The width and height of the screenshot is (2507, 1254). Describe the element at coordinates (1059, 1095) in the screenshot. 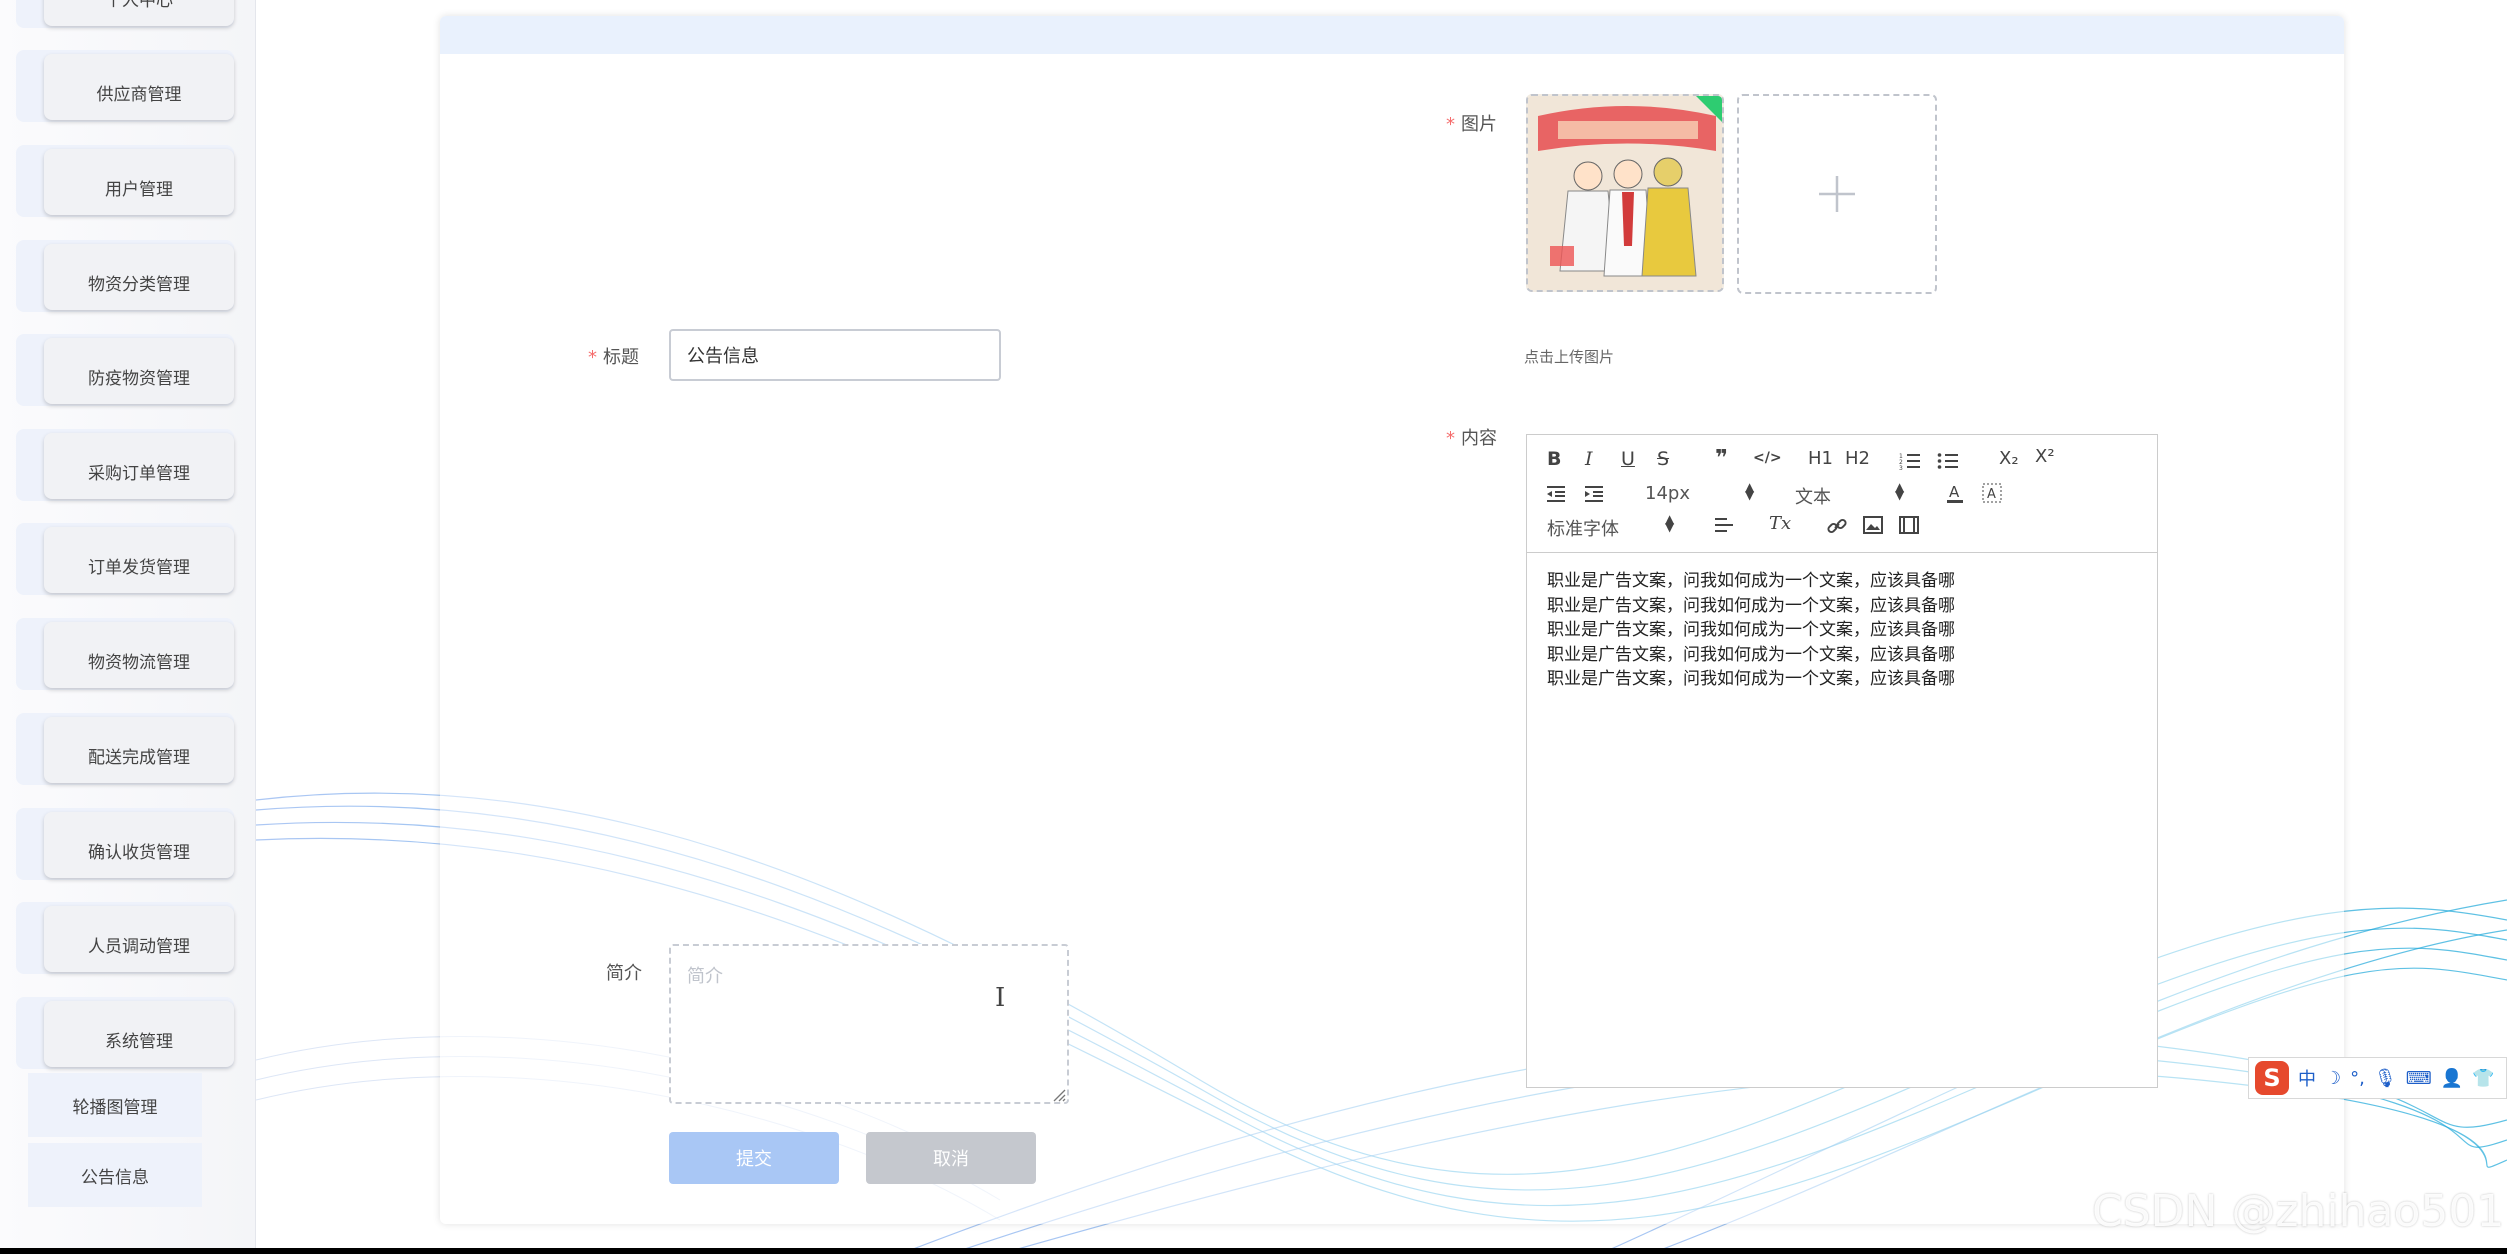

I see `resize-grip-icon` at that location.